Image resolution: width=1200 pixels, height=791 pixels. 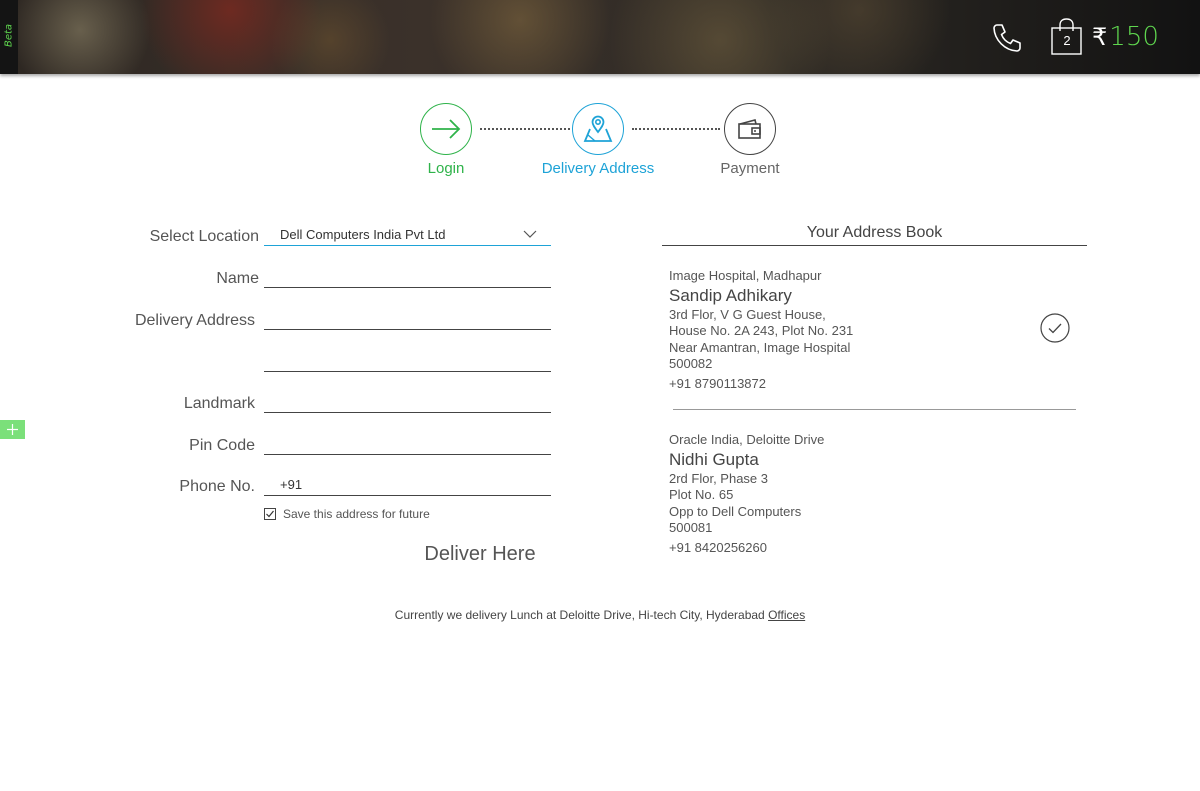 I want to click on step-login: Login, so click(x=446, y=140).